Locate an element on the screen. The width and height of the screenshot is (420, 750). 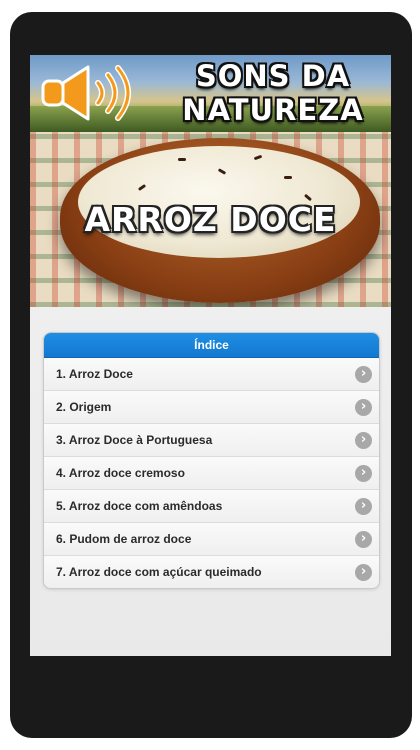
recipe-title: ARROZ DOCE is located at coordinates (210, 219).